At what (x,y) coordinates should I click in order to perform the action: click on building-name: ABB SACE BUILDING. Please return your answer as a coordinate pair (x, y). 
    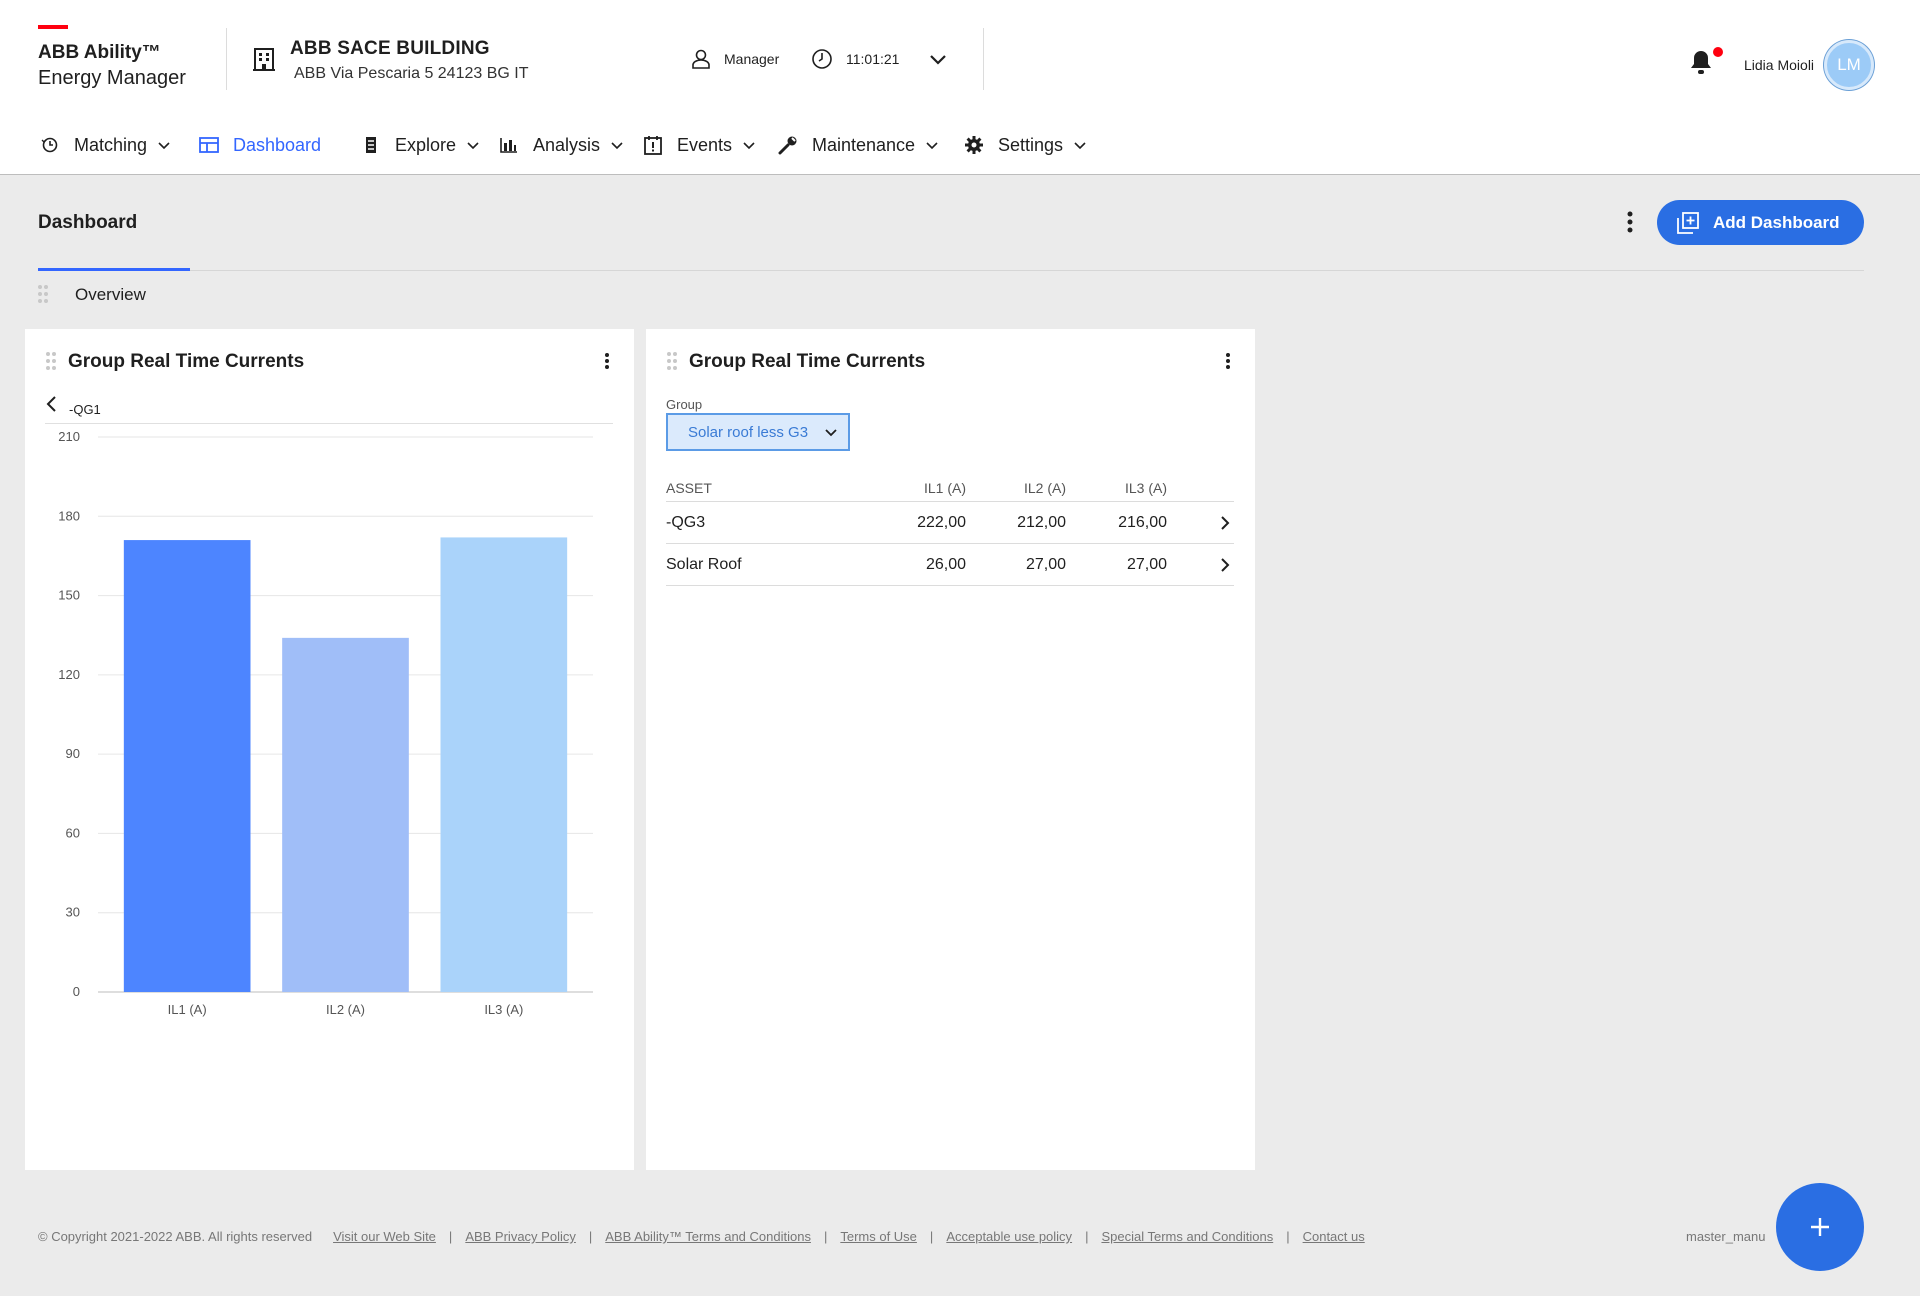
    Looking at the image, I should click on (390, 49).